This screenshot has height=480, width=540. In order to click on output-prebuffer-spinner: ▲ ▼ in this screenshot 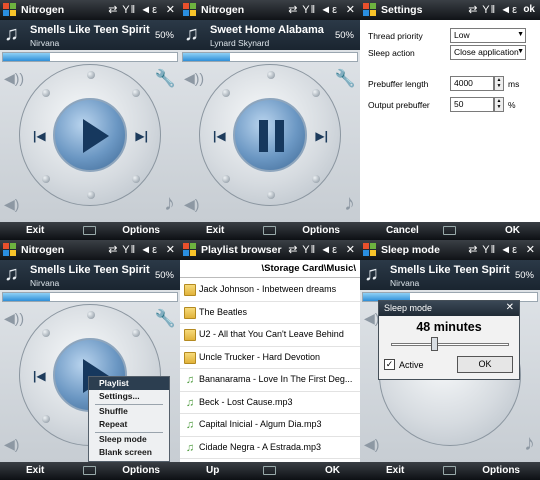, I will do `click(499, 104)`.